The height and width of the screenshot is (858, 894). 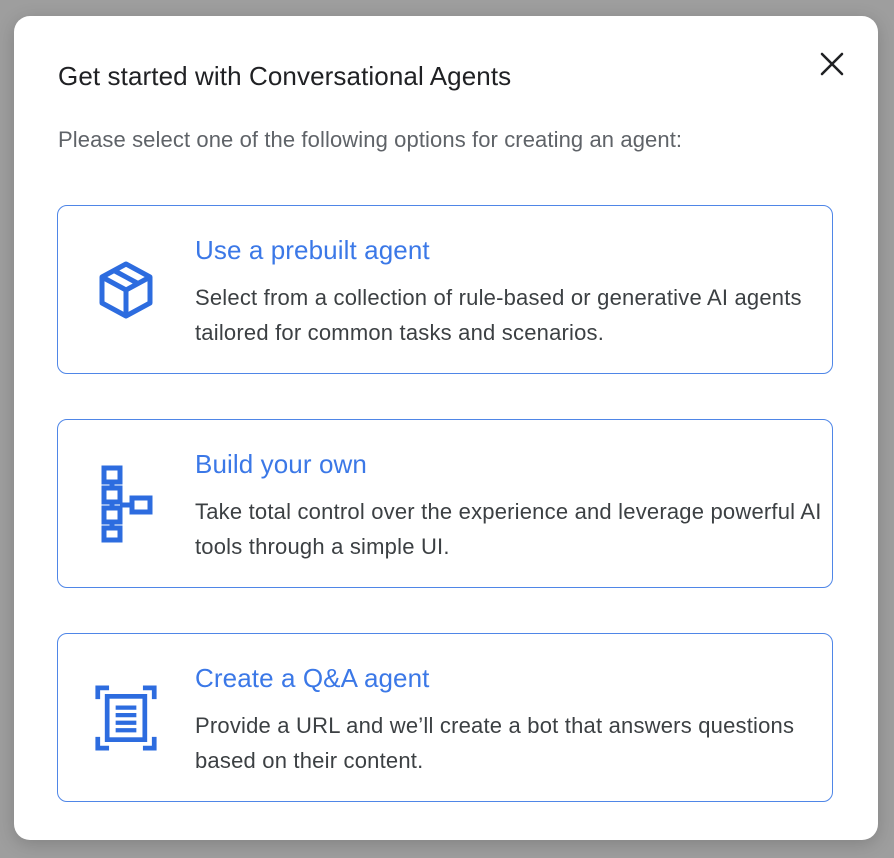 What do you see at coordinates (126, 290) in the screenshot?
I see `cube-icon` at bounding box center [126, 290].